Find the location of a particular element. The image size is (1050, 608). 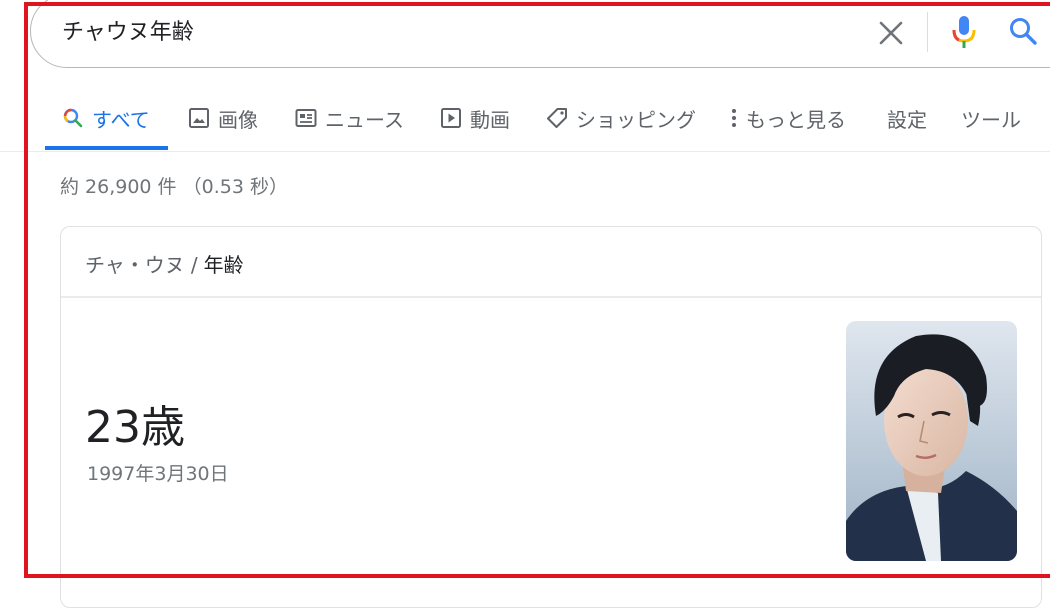

news-icon is located at coordinates (306, 118).